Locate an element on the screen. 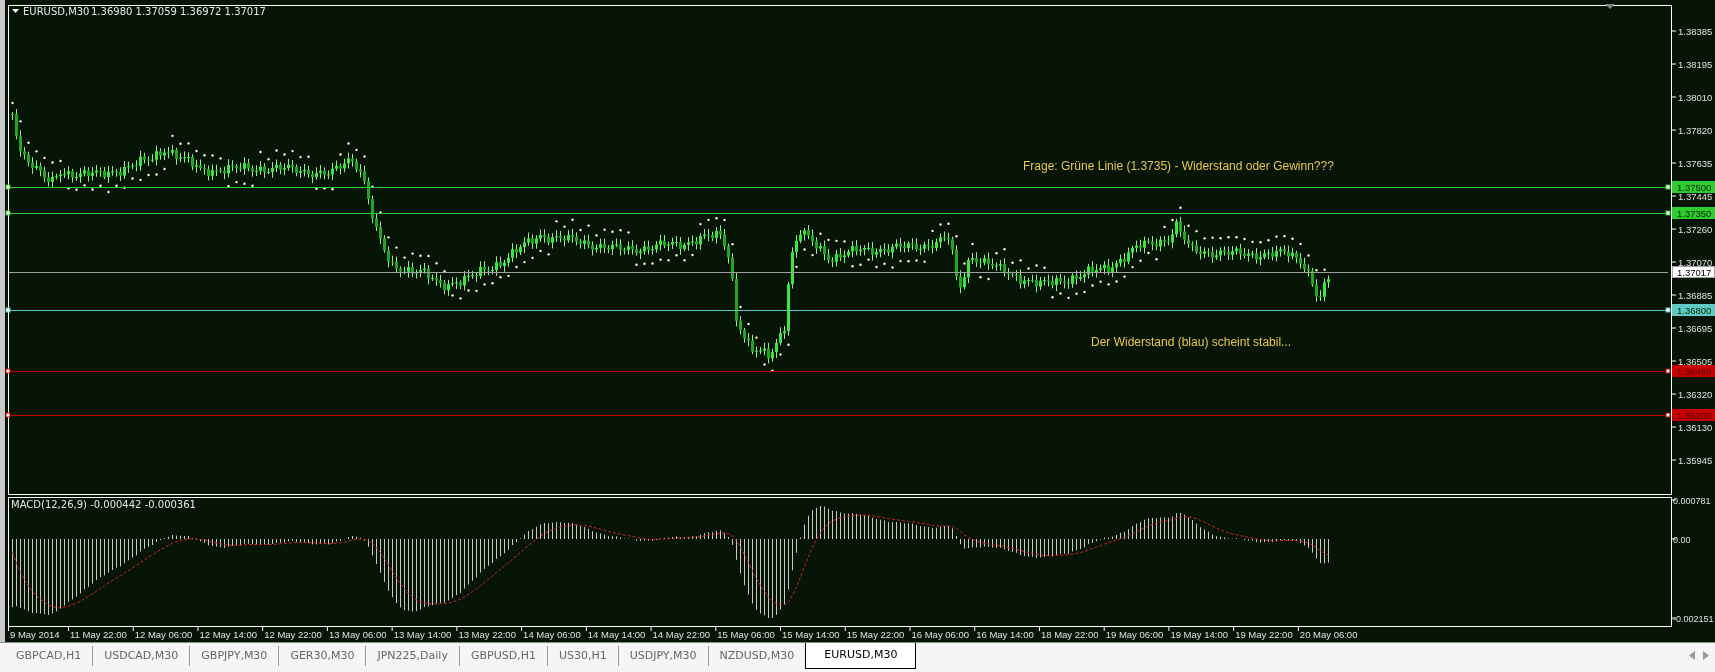 The width and height of the screenshot is (1715, 672). symbol-label: EURUSD,M30 is located at coordinates (56, 11).